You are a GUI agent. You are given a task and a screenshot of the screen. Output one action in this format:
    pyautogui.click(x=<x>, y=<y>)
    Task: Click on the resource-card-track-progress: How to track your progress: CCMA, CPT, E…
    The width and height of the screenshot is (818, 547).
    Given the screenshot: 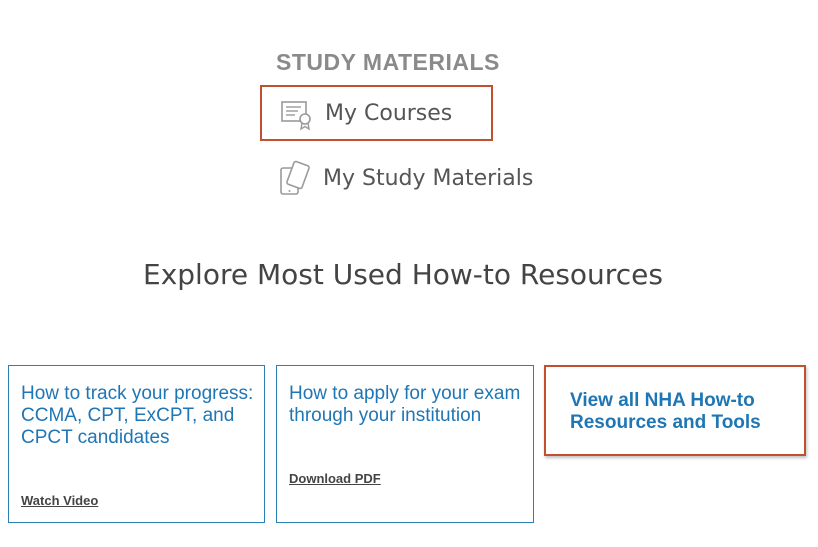 What is the action you would take?
    pyautogui.click(x=136, y=444)
    